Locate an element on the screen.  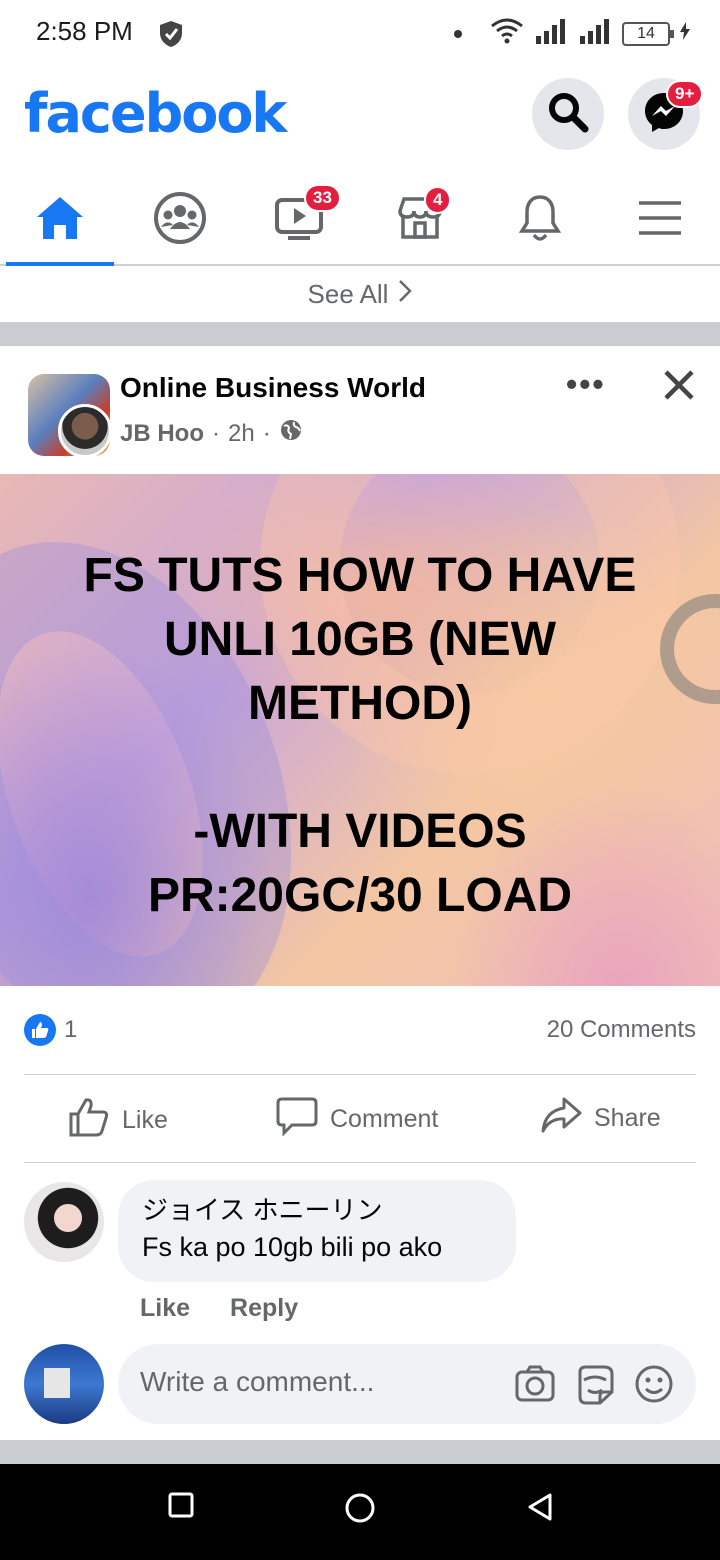
comment-button: Comment is located at coordinates (357, 1119).